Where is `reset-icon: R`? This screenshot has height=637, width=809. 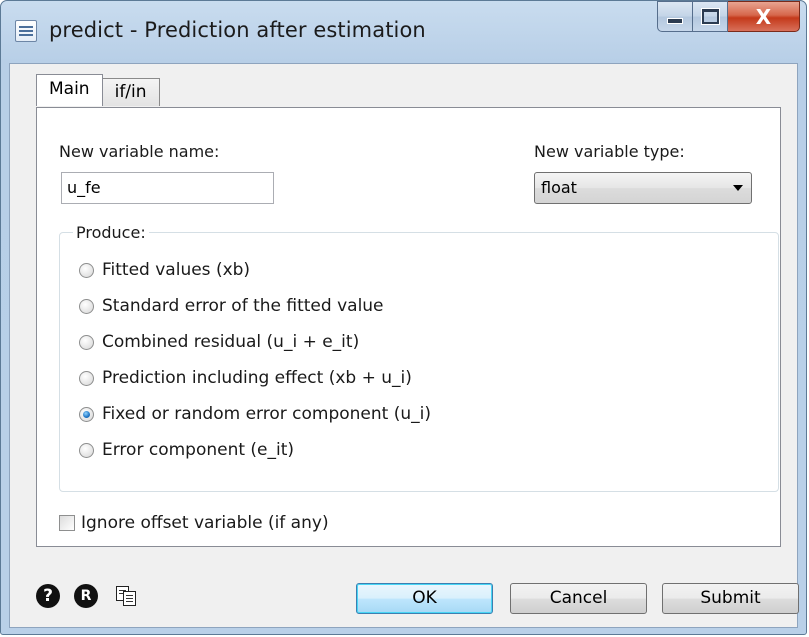
reset-icon: R is located at coordinates (86, 596).